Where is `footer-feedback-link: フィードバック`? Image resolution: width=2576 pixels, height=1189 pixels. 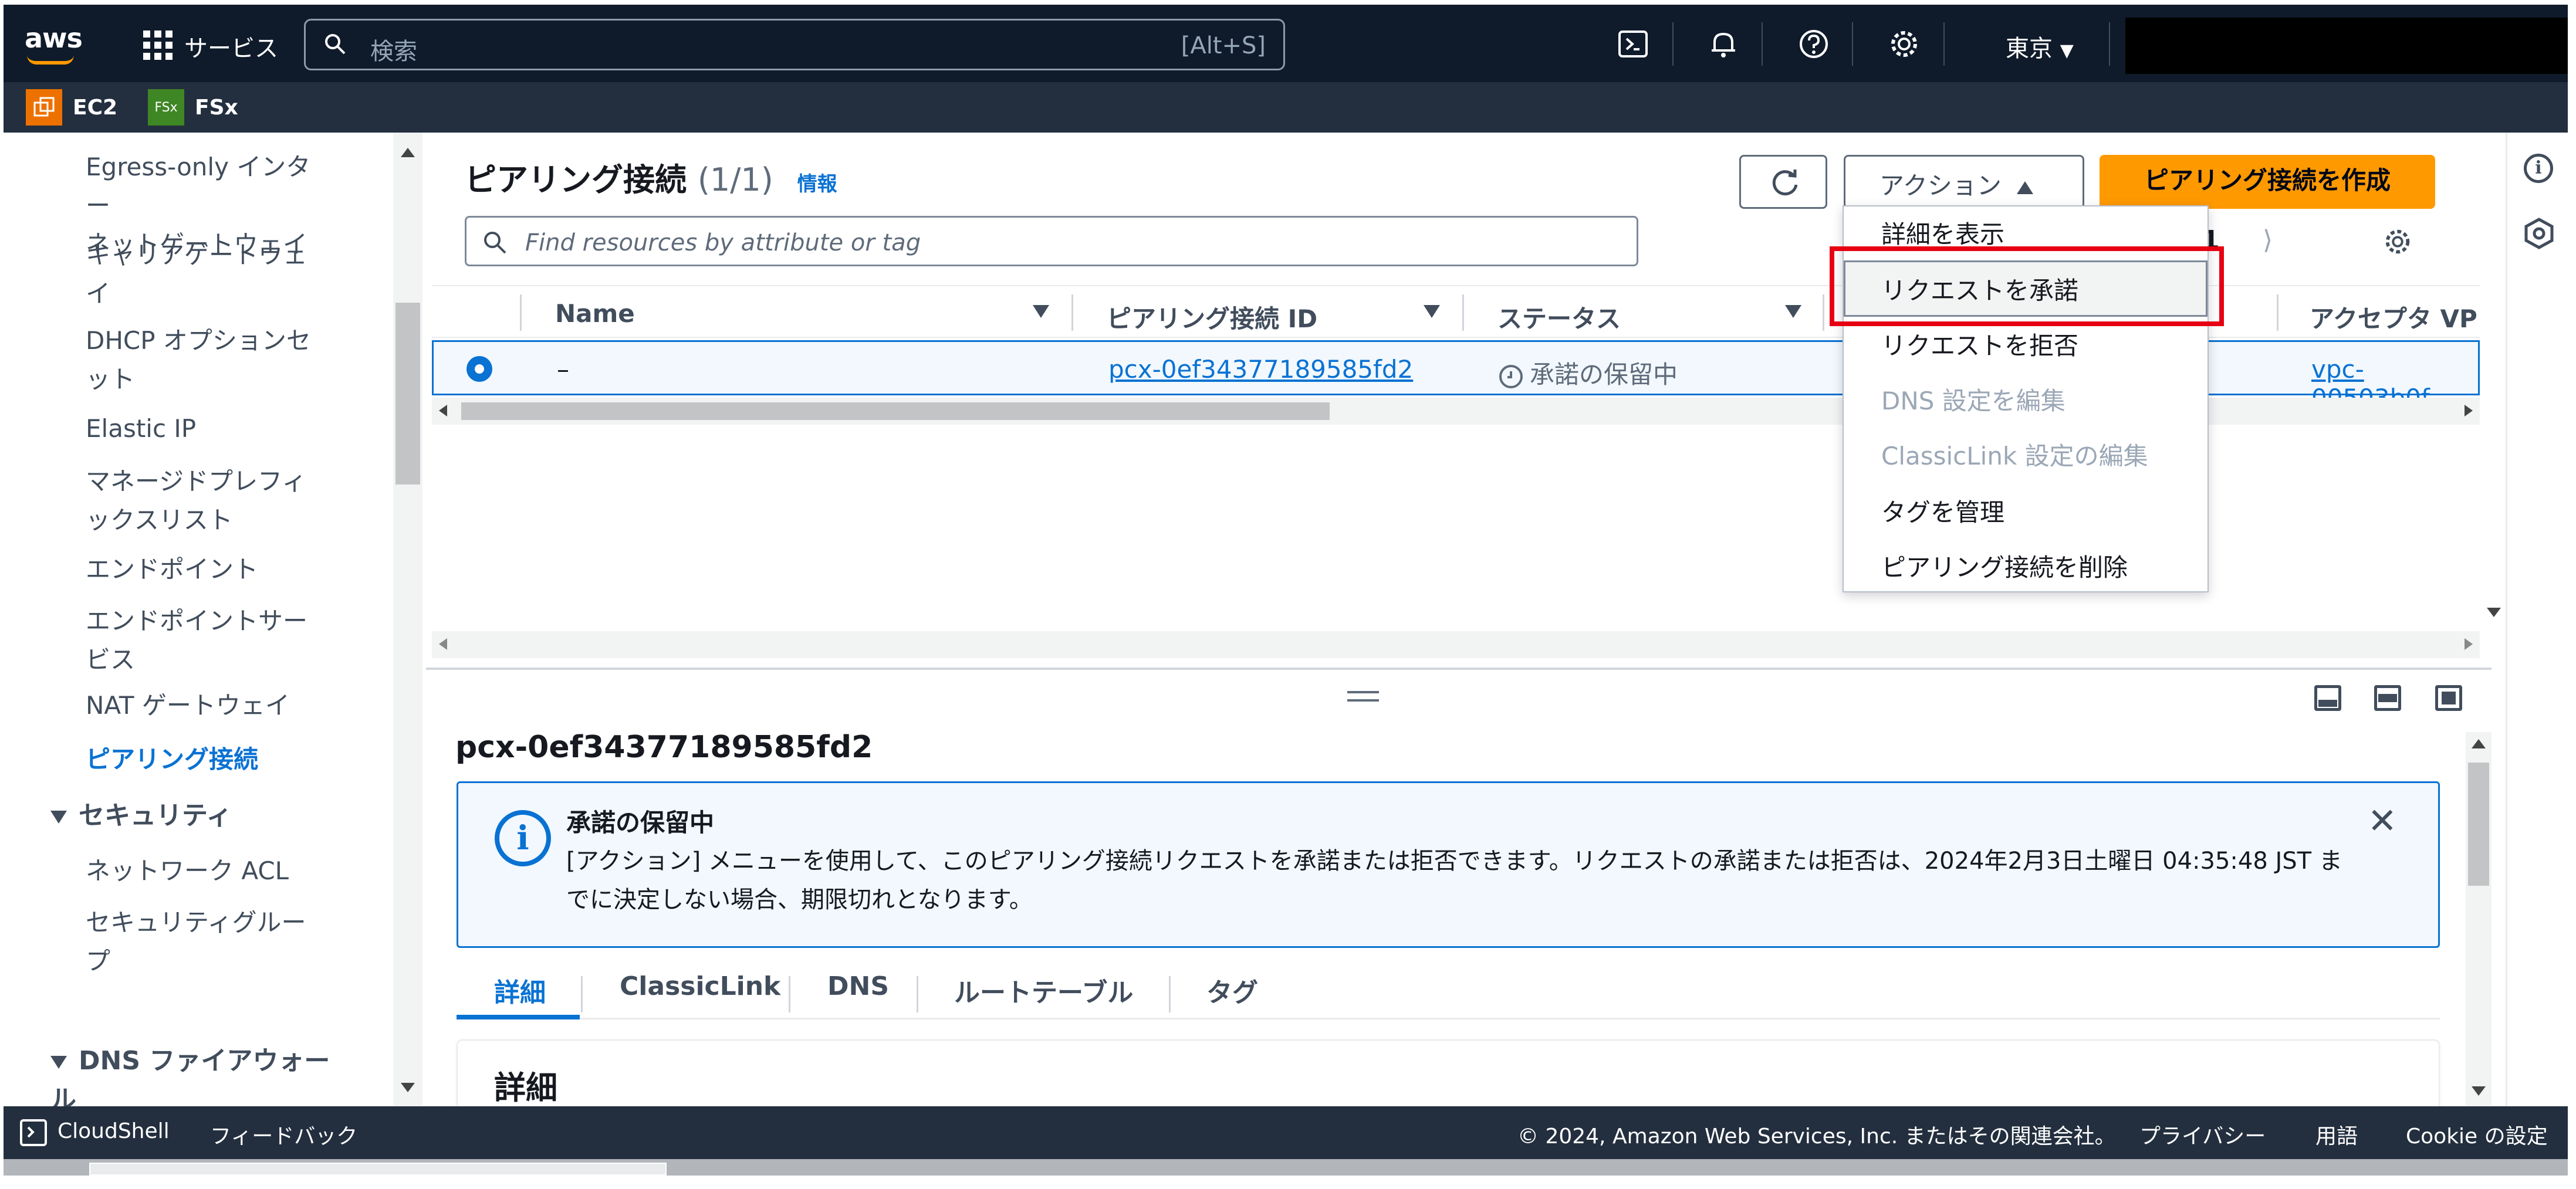 footer-feedback-link: フィードバック is located at coordinates (283, 1134).